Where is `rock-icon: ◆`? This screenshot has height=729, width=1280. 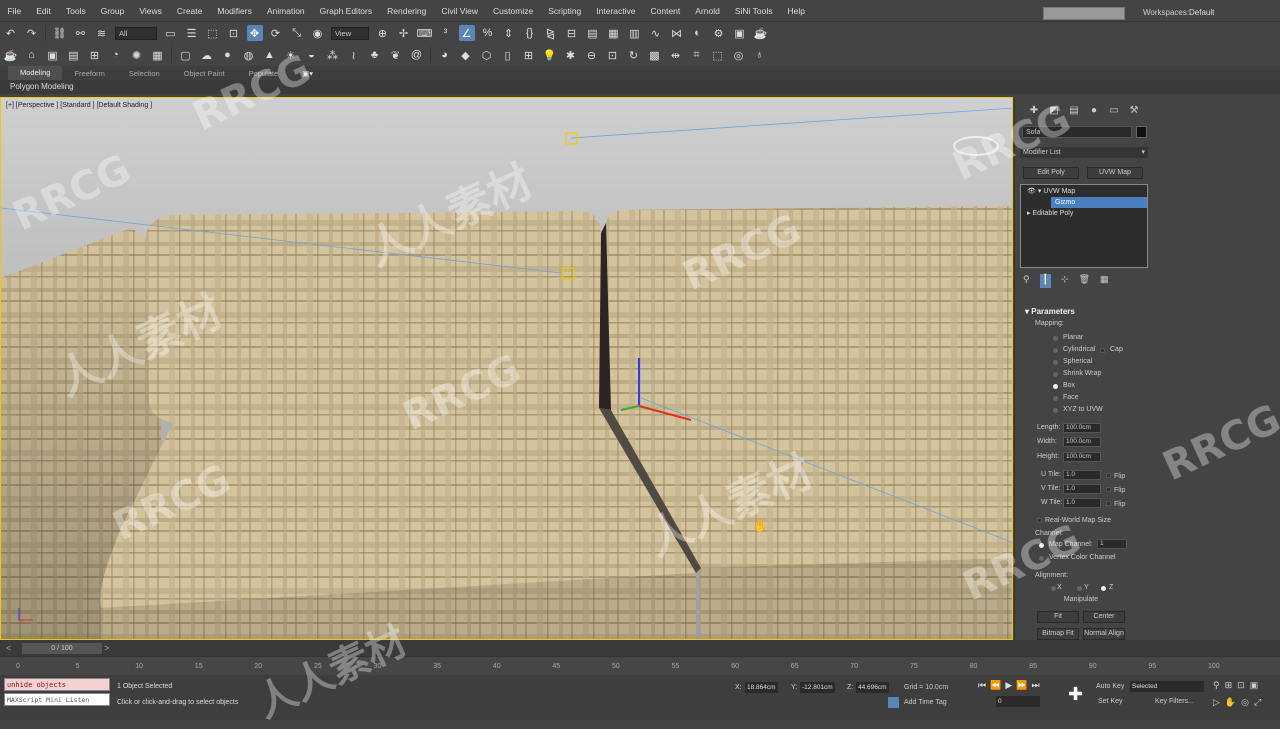 rock-icon: ◆ is located at coordinates (466, 55).